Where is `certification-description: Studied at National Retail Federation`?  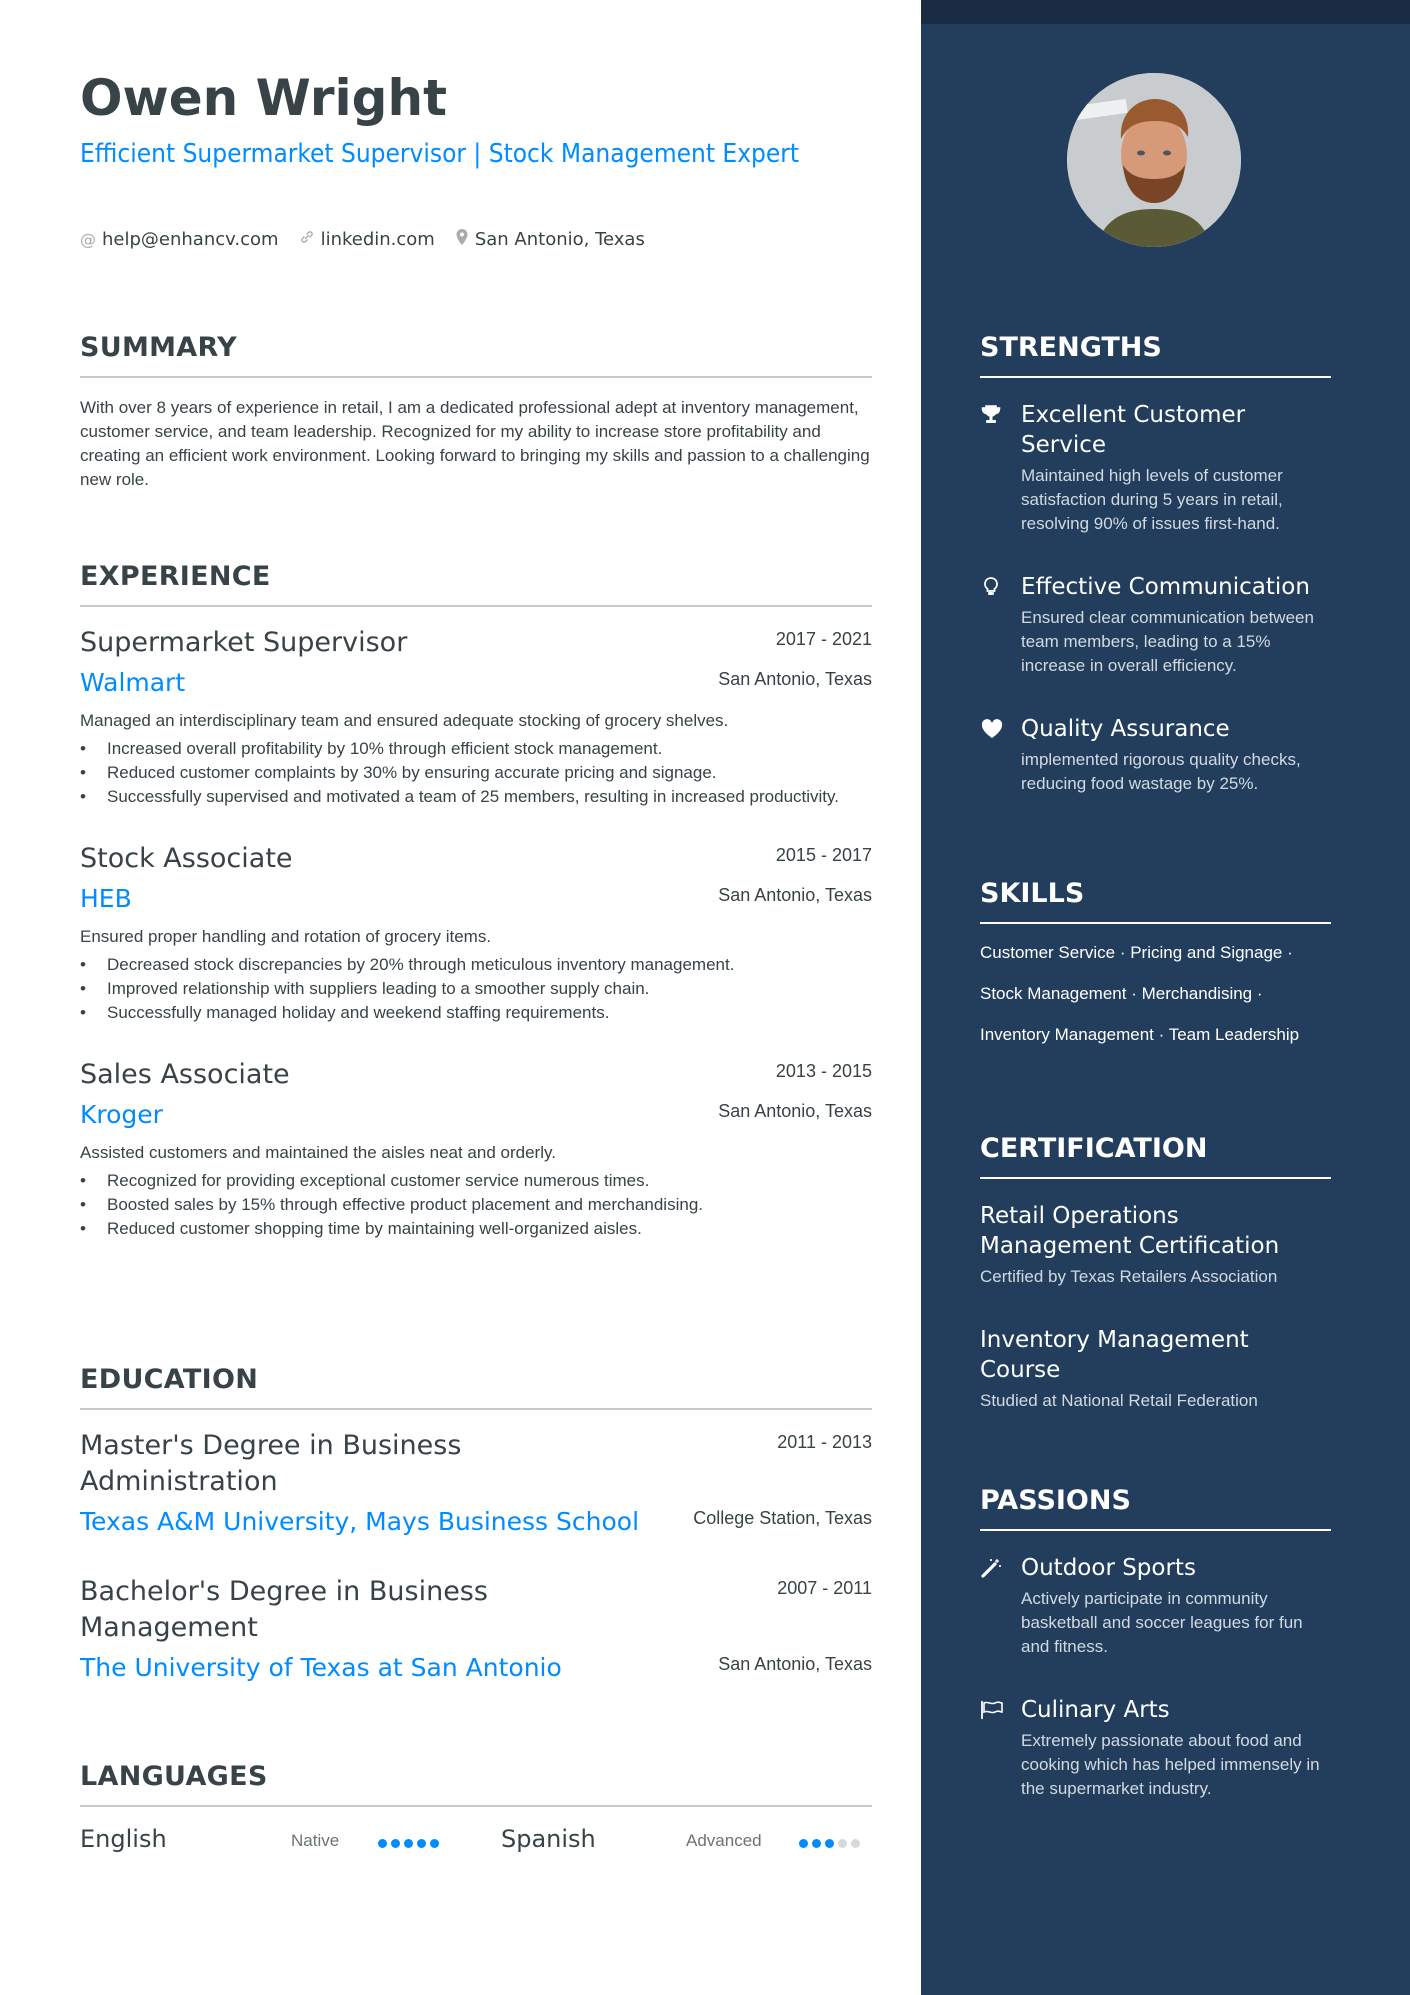
certification-description: Studied at National Retail Federation is located at coordinates (1119, 1400).